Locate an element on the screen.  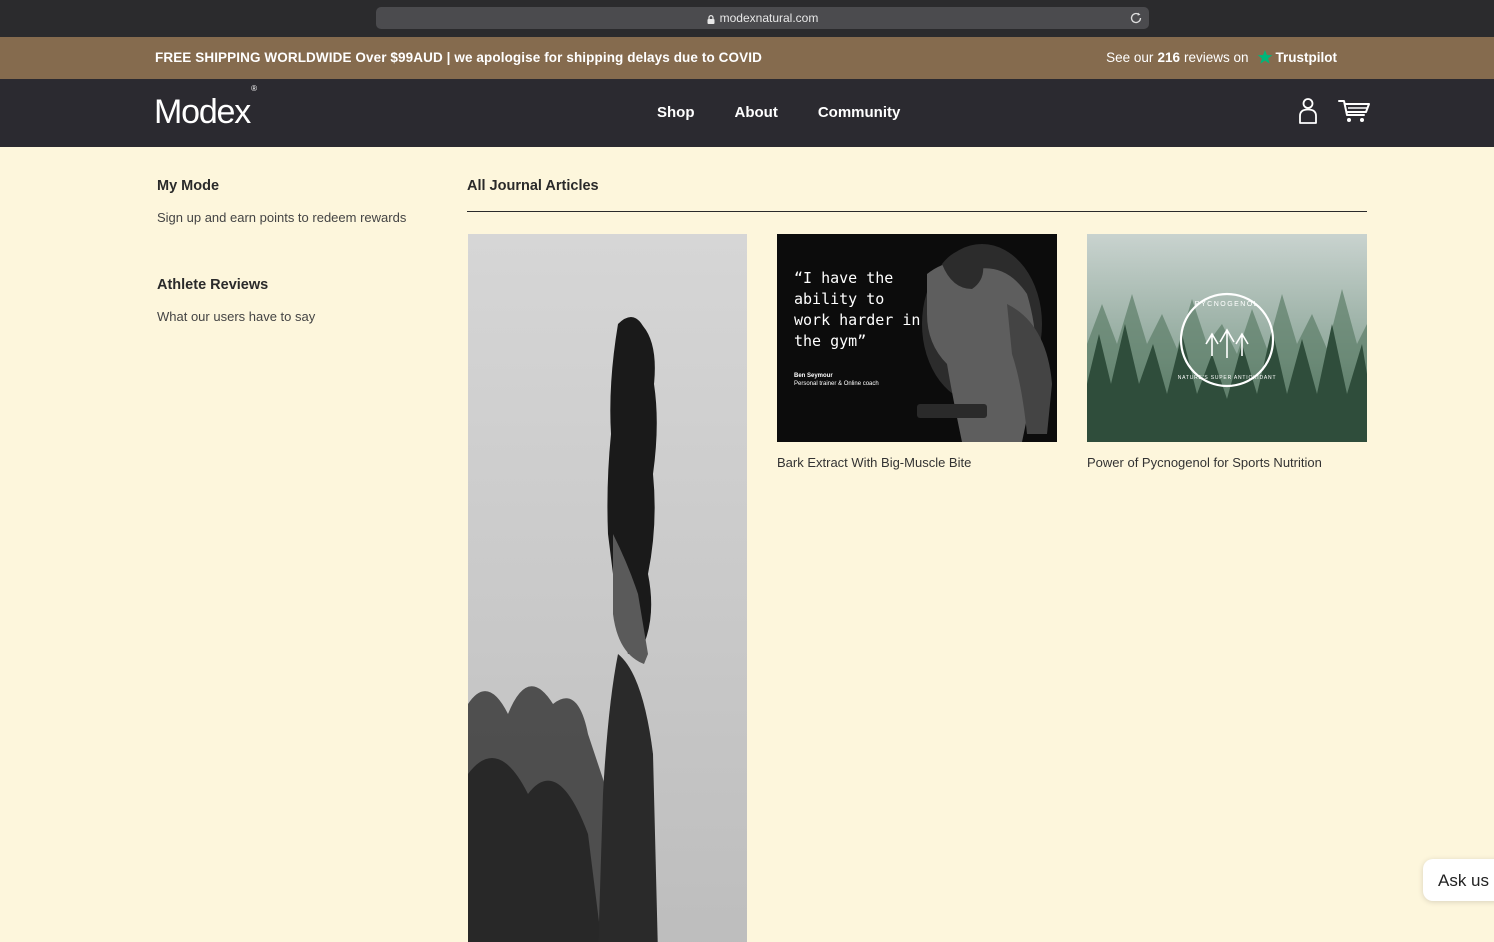
nav-links: Shop About Community is located at coordinates (778, 112).